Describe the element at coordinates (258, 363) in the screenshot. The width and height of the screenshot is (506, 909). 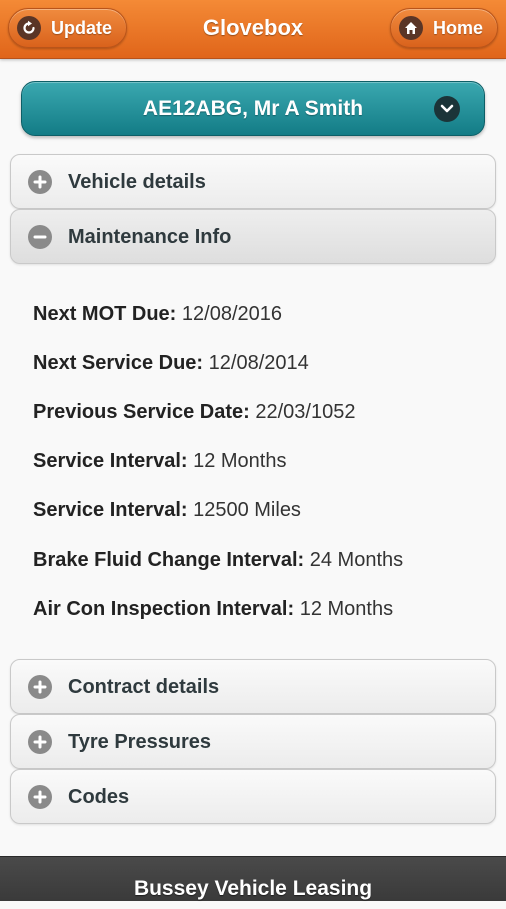
I see `info-value: 12/08/2014` at that location.